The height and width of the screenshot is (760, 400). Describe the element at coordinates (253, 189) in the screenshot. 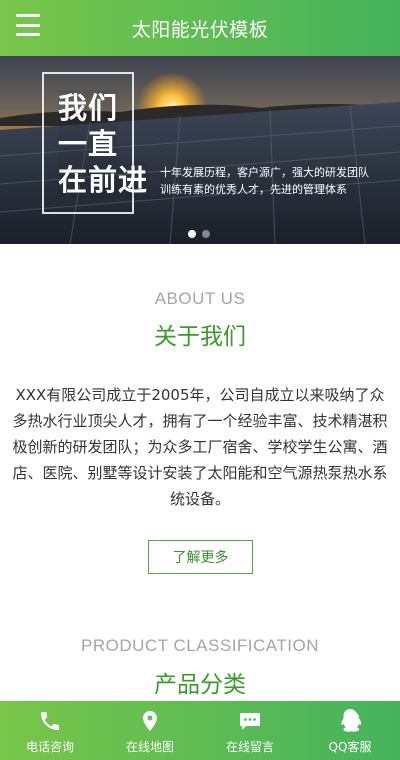

I see `tagline-line-2: 训练有素的优秀人才，先进的管理体系` at that location.